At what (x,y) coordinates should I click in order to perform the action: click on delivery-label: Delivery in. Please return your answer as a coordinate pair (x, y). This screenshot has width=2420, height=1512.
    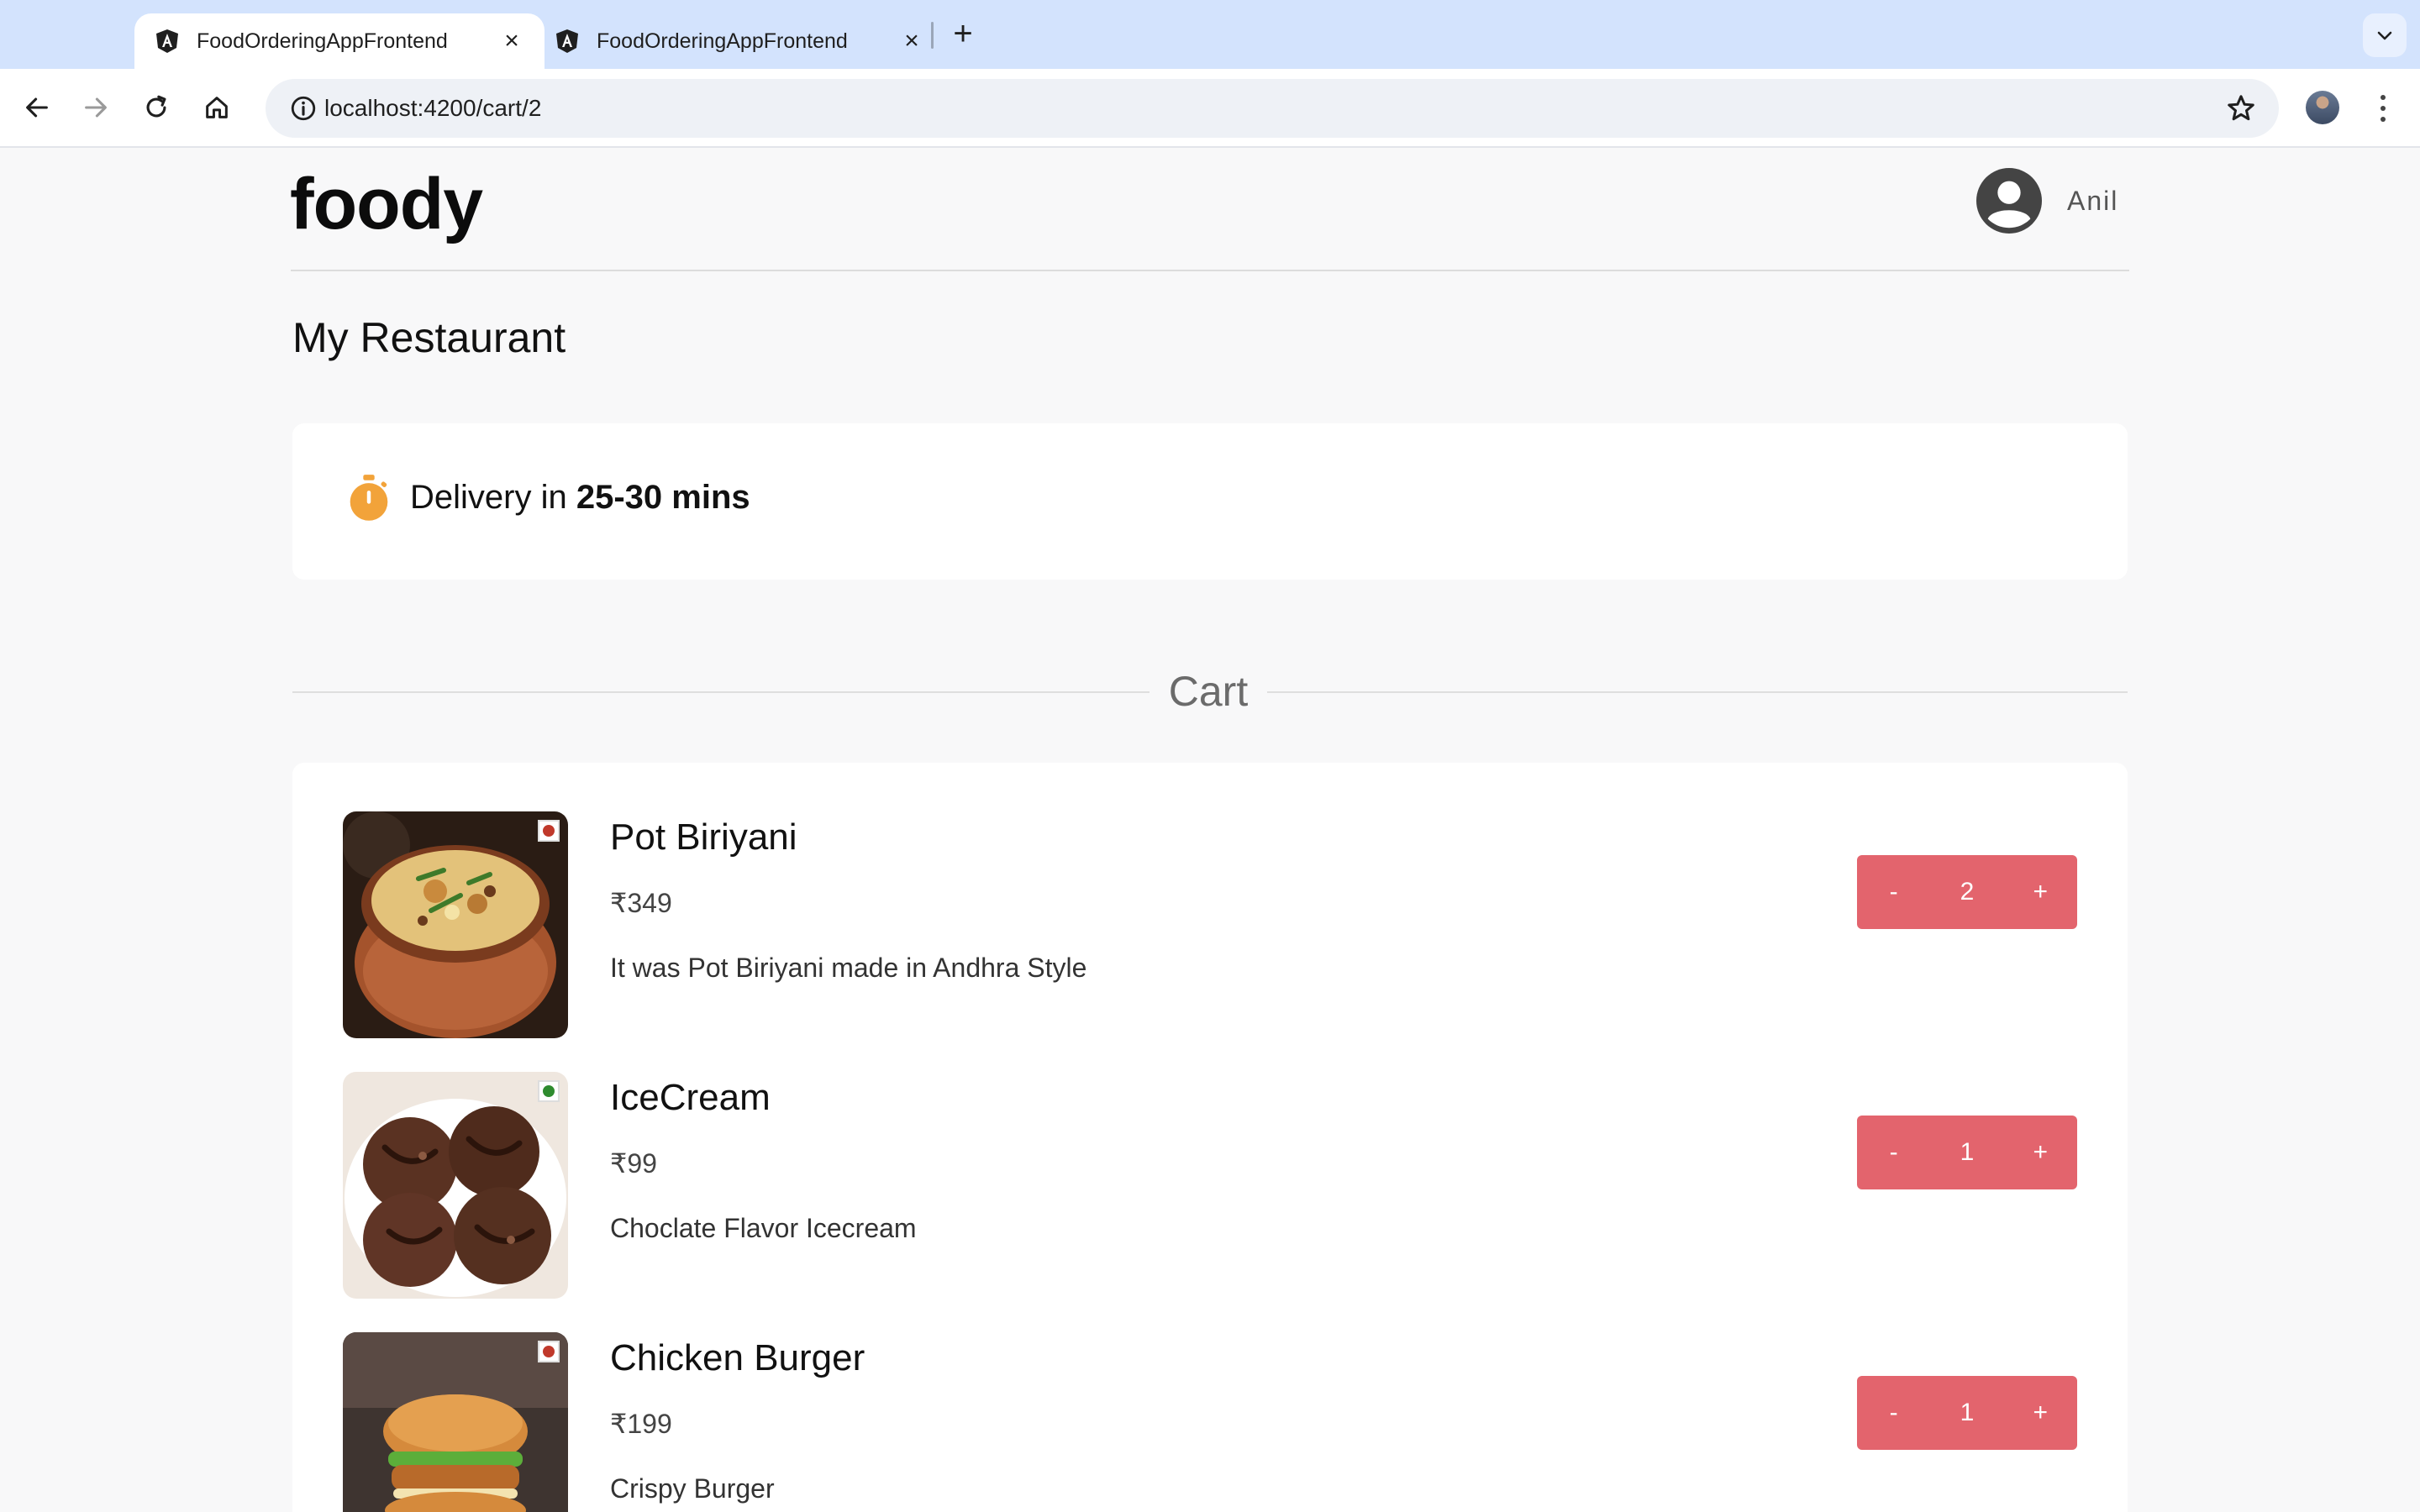
    Looking at the image, I should click on (493, 497).